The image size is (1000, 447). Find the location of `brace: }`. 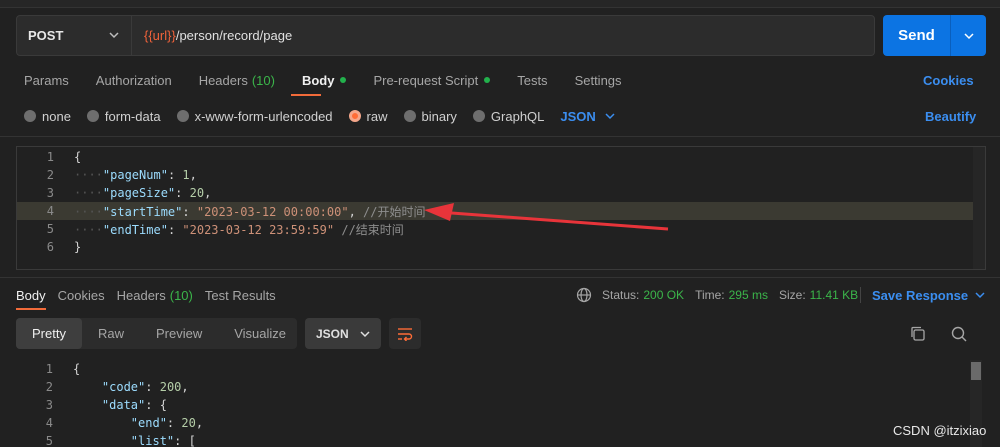

brace: } is located at coordinates (78, 247).